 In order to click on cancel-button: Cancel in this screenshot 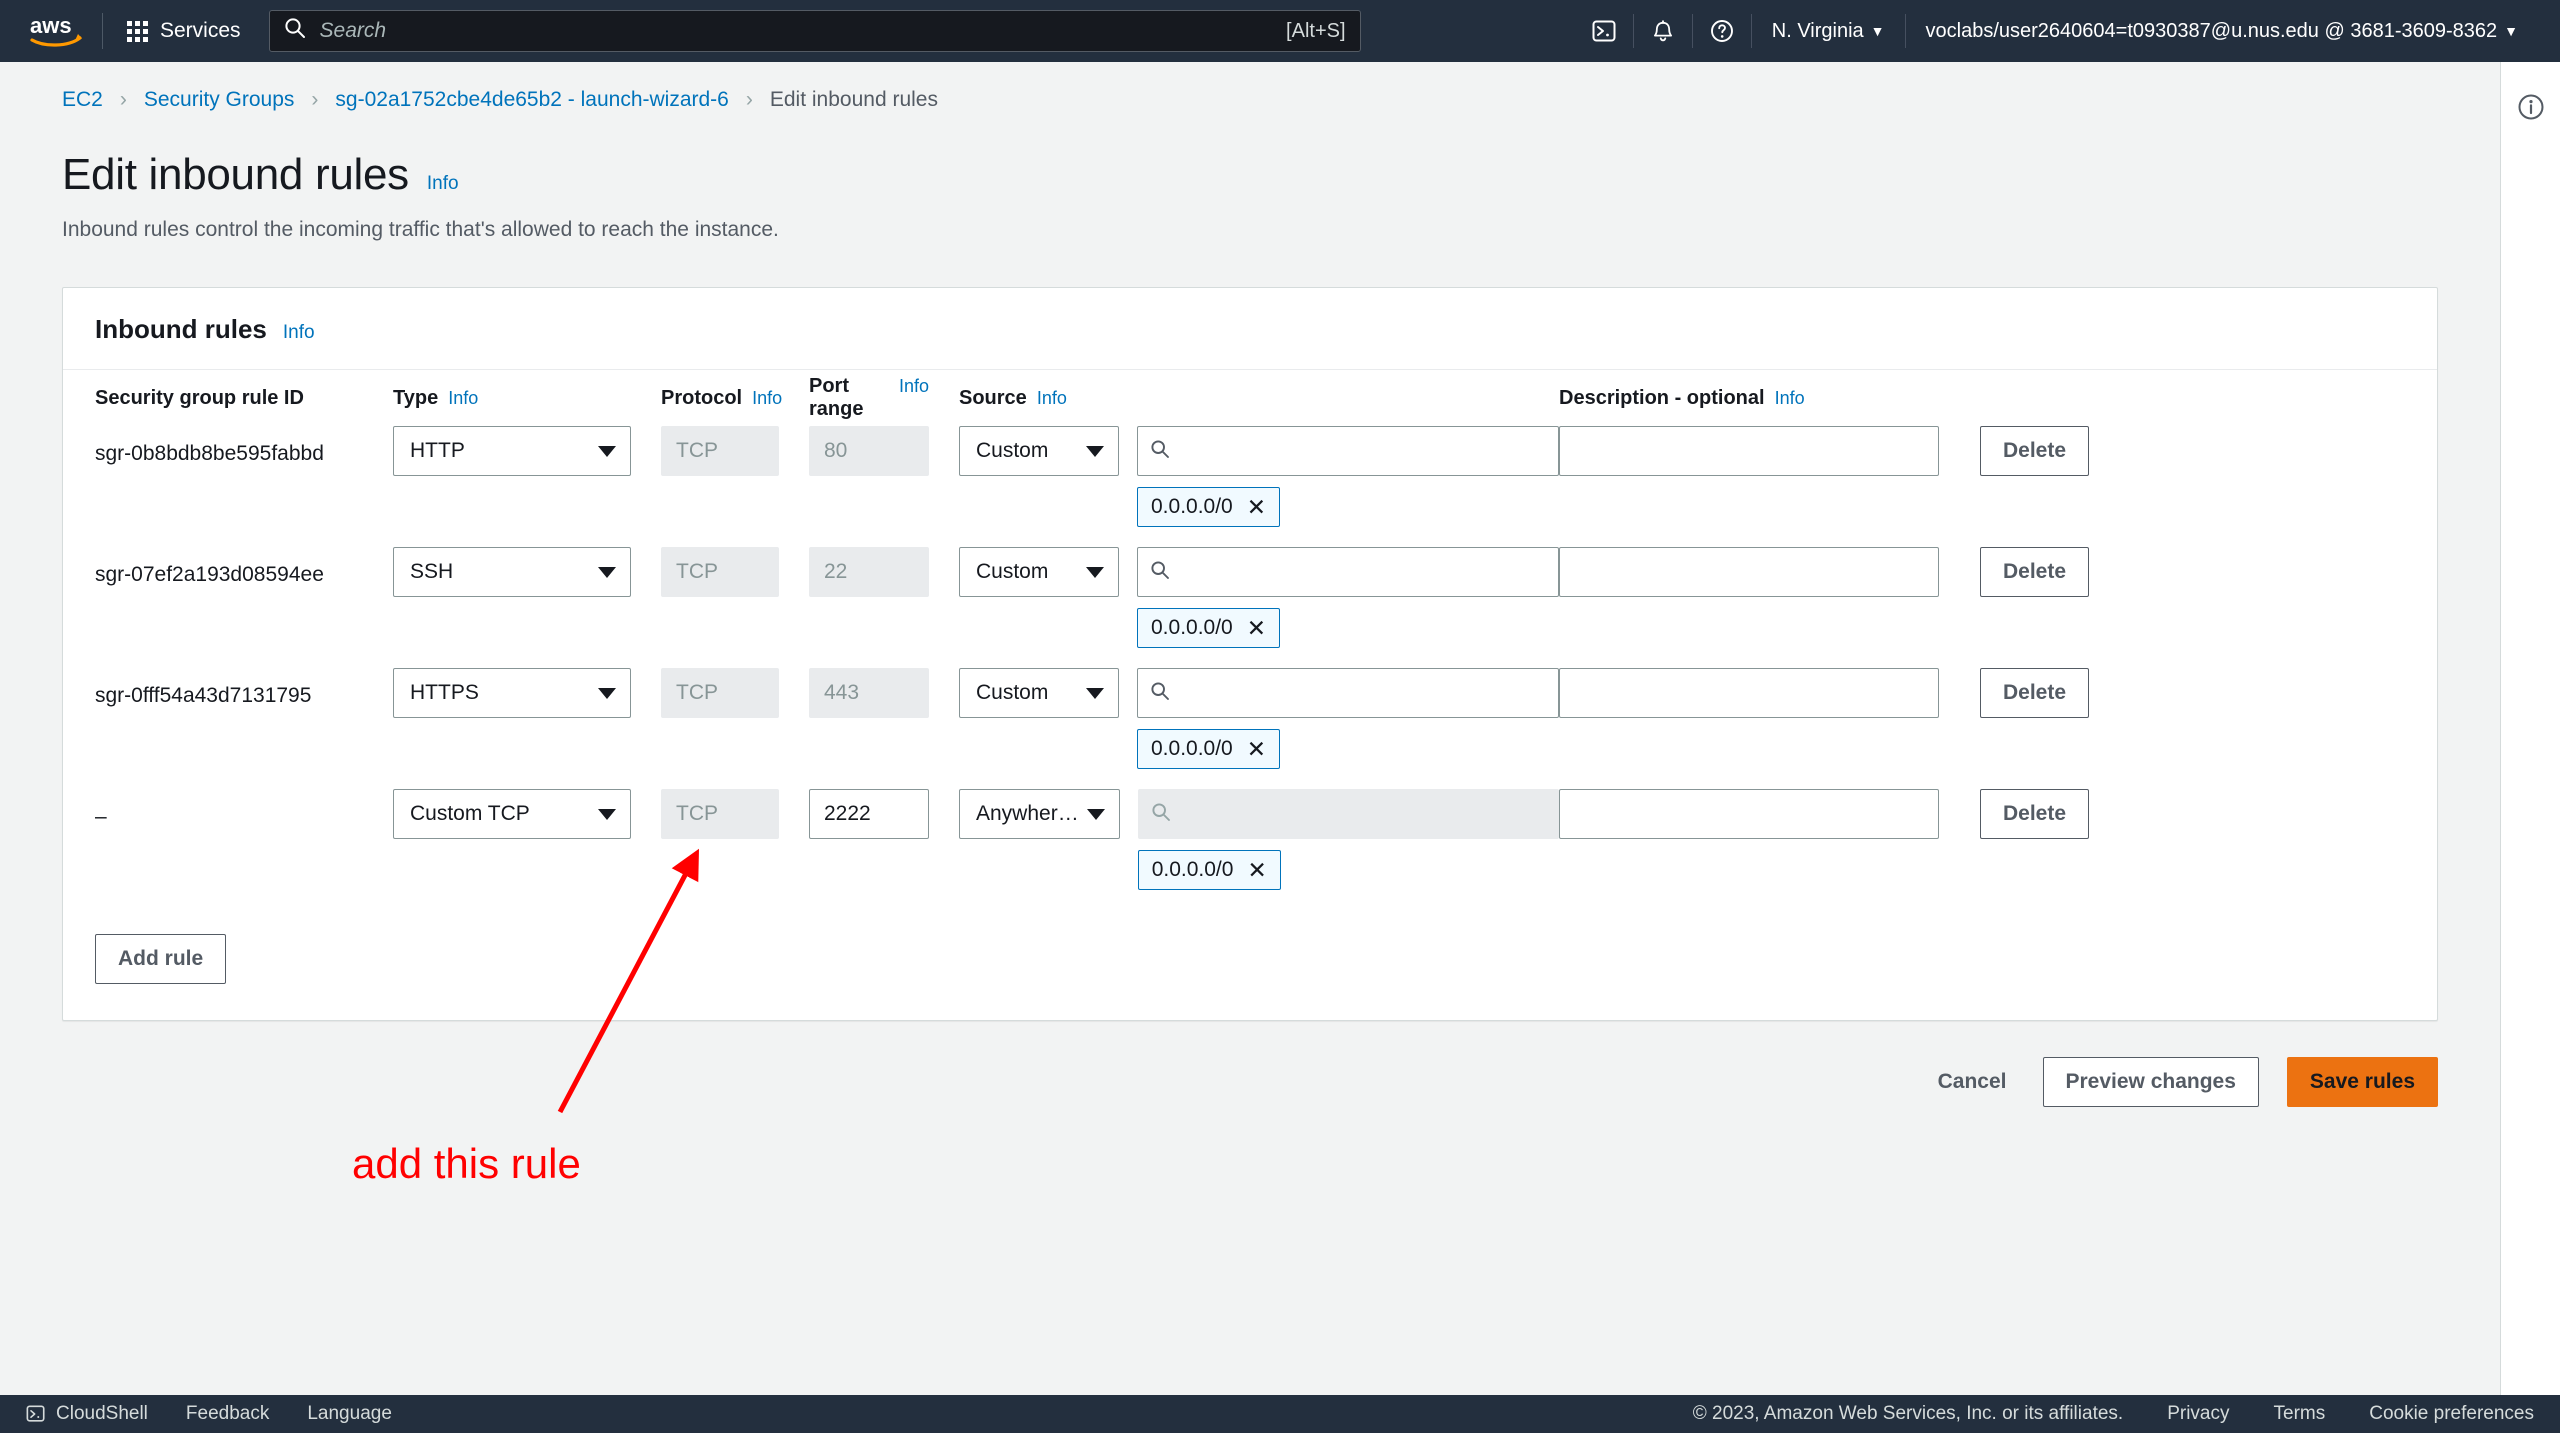, I will do `click(1972, 1082)`.